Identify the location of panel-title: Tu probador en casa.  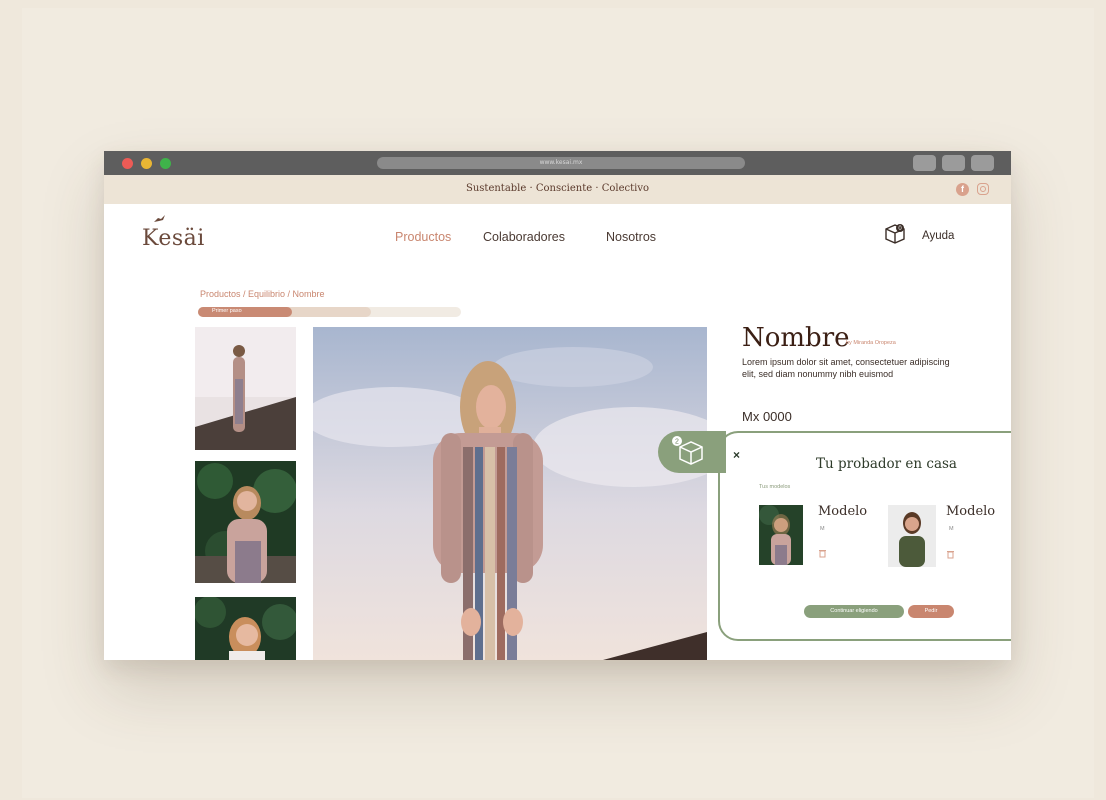
(886, 464).